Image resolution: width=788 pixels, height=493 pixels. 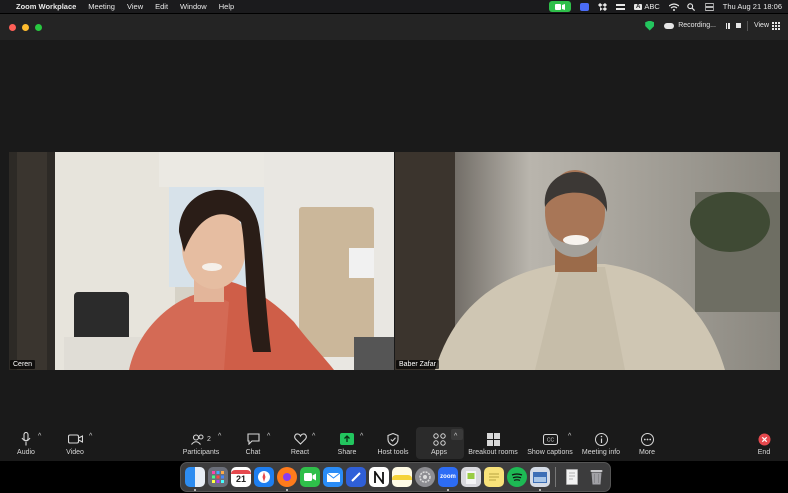 I want to click on stop-recording-icon, so click(x=738, y=25).